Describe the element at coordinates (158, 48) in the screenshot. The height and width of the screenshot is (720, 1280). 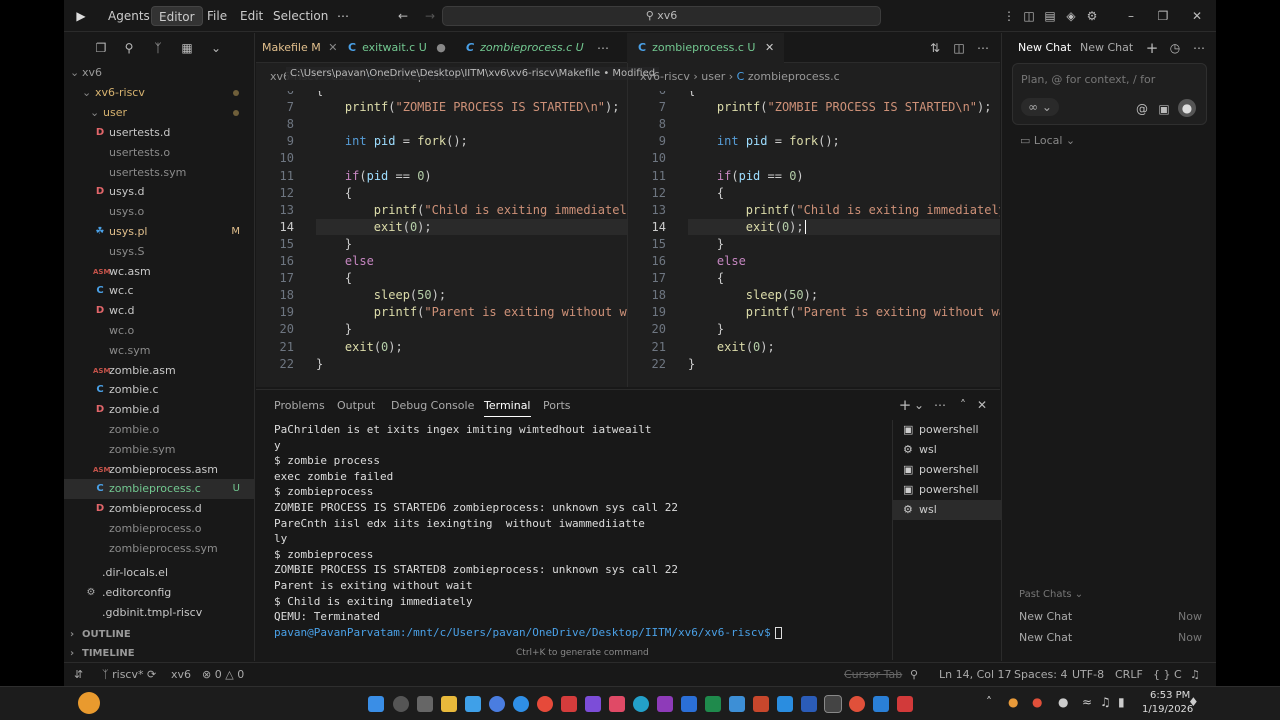
I see `source-control-icon: ᛉ` at that location.